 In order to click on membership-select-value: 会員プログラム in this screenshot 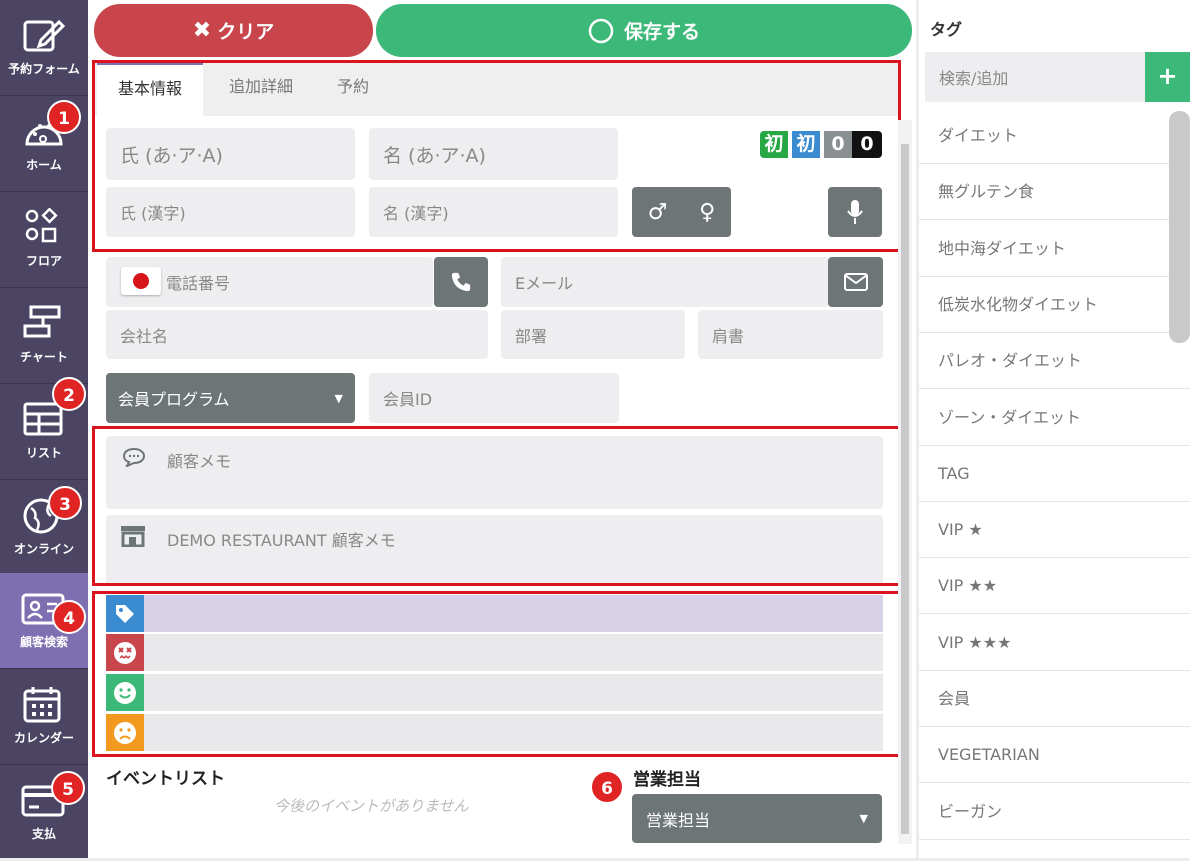, I will do `click(174, 399)`.